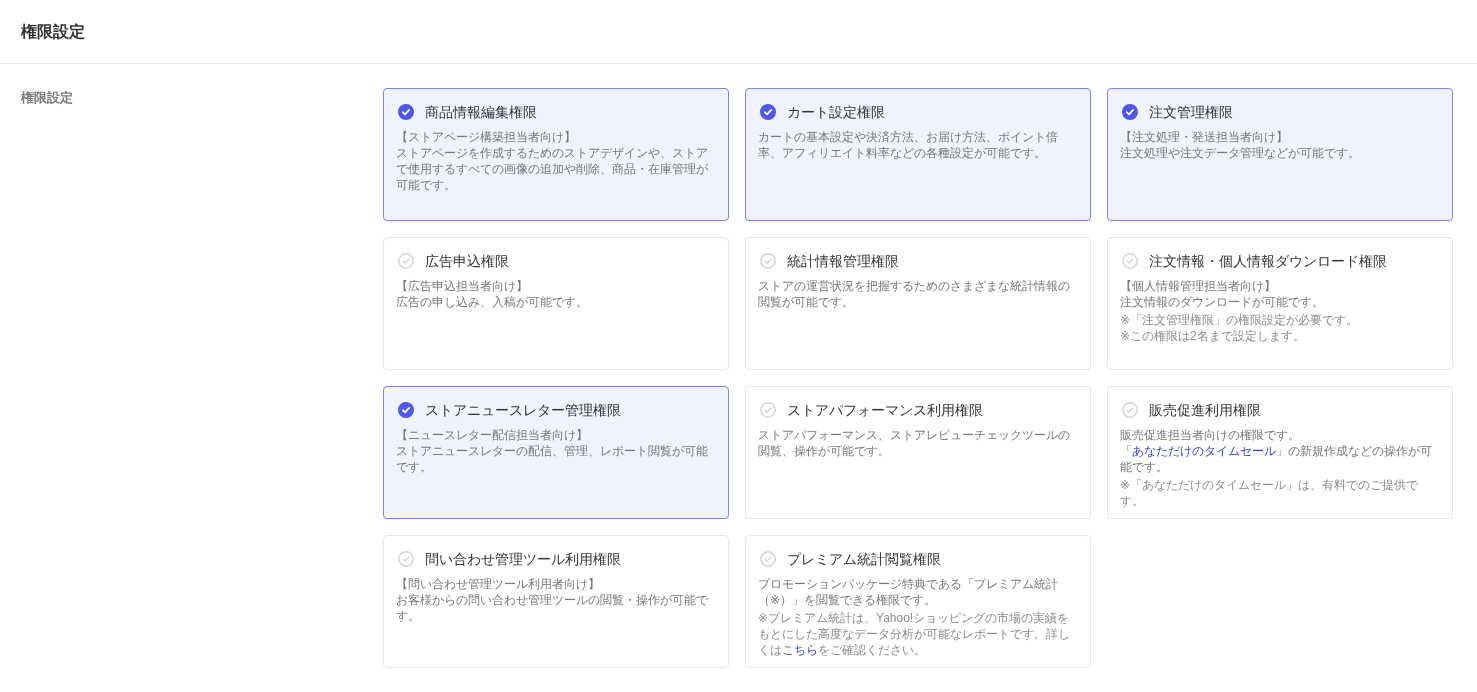  I want to click on description-text: ストアパフォーマンス、ストアレビューチェックツールの閲覧、操作が可能です。, so click(914, 443).